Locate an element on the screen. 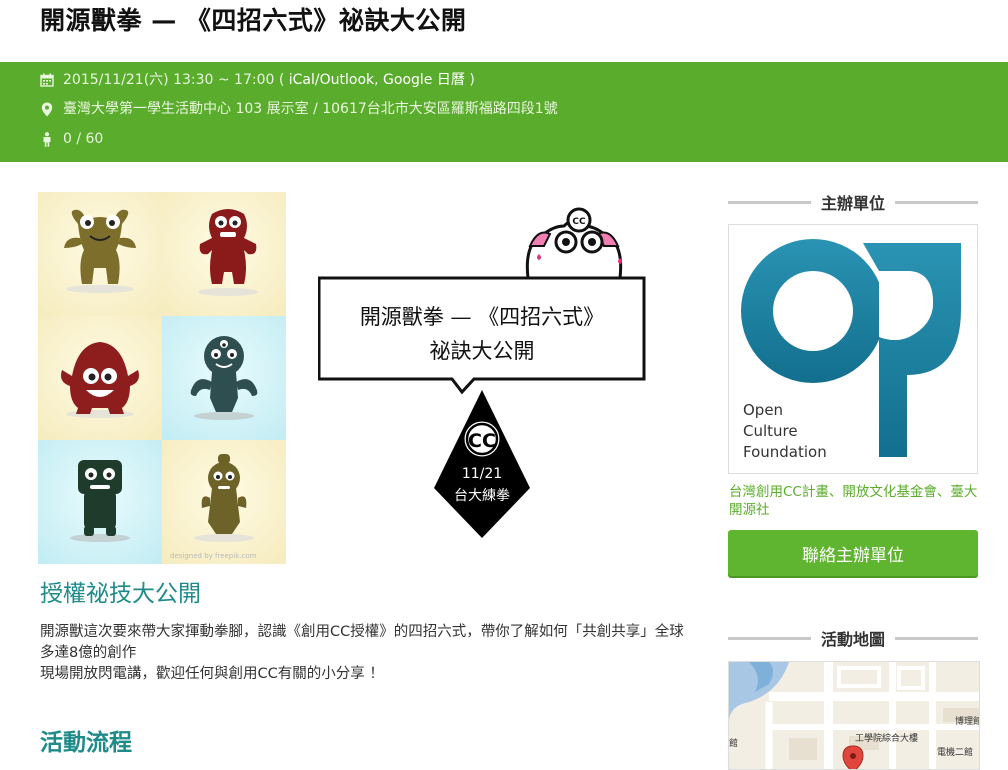 The width and height of the screenshot is (1008, 770). date-badge: CC 11/21 台大練拳 is located at coordinates (482, 464).